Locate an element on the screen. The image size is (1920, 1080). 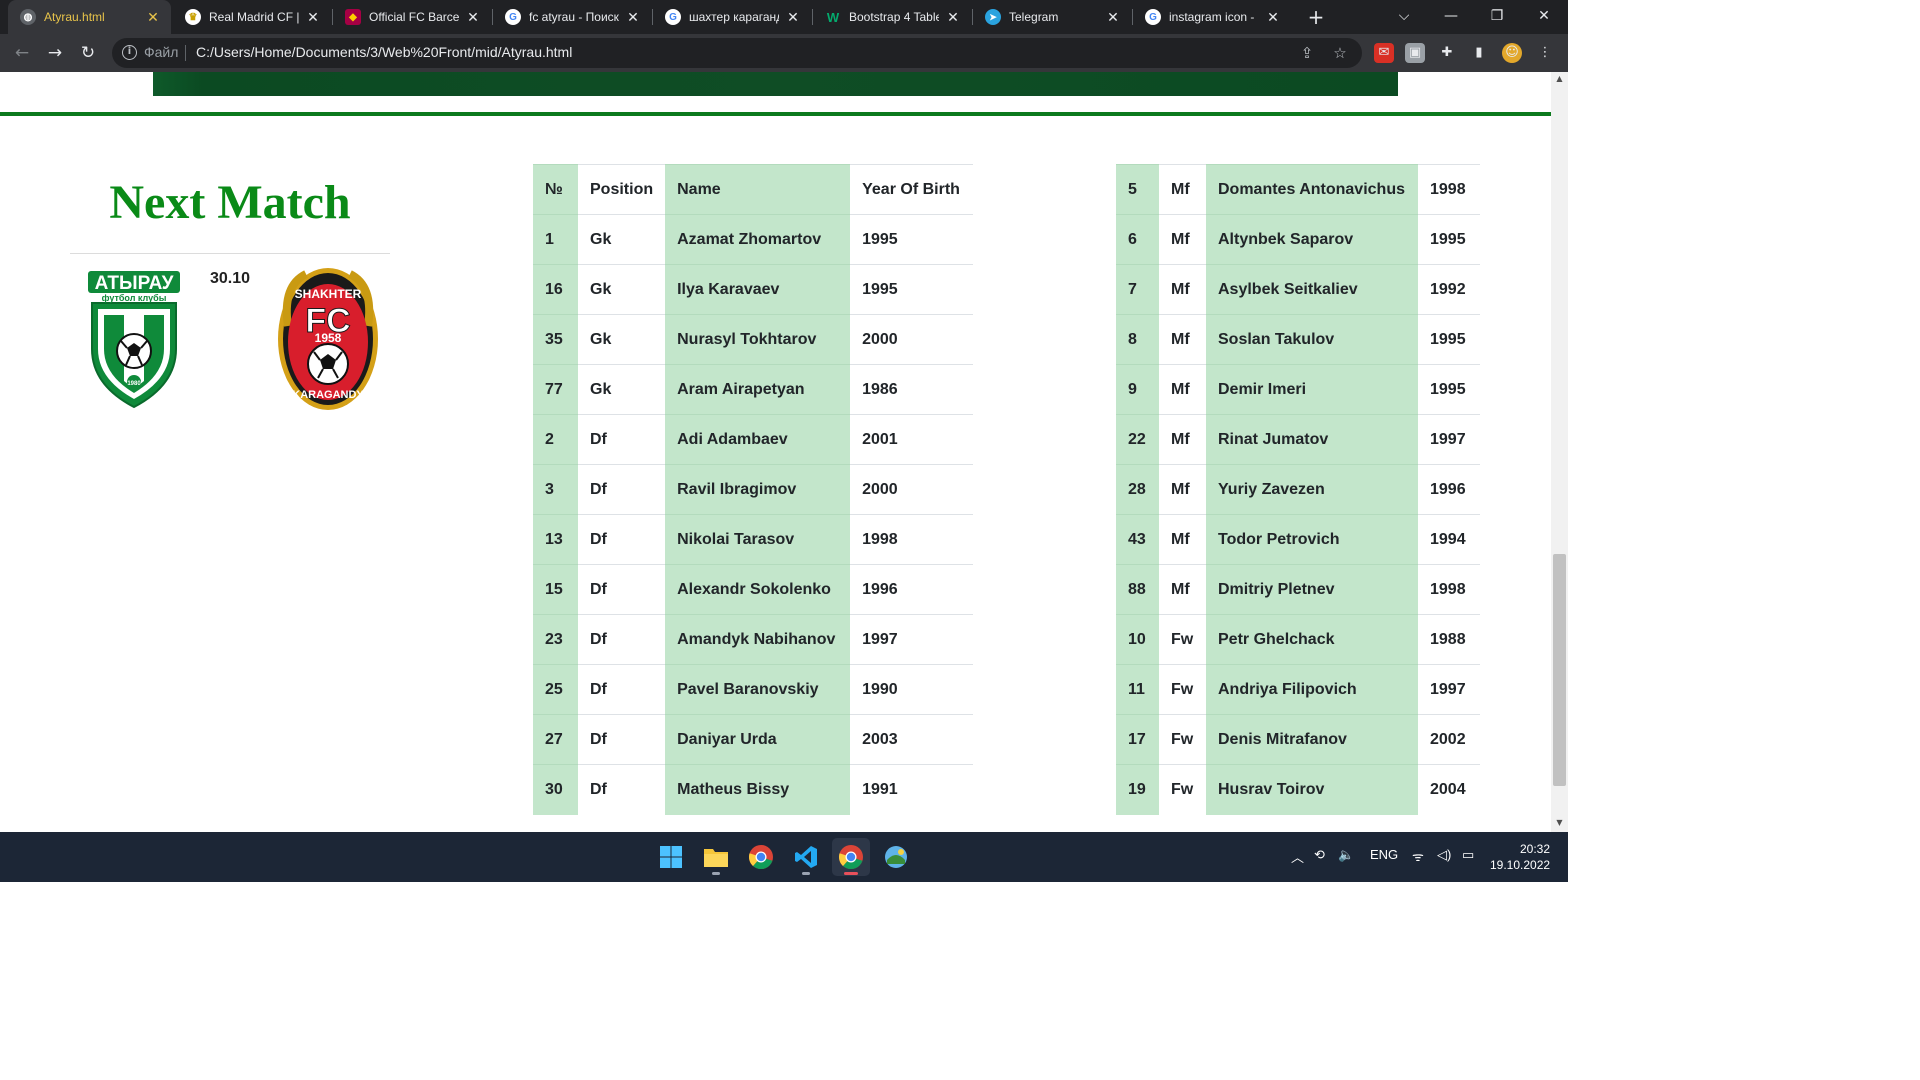
table-row: 2 Df Adi Adambaev 2001 is located at coordinates (753, 439).